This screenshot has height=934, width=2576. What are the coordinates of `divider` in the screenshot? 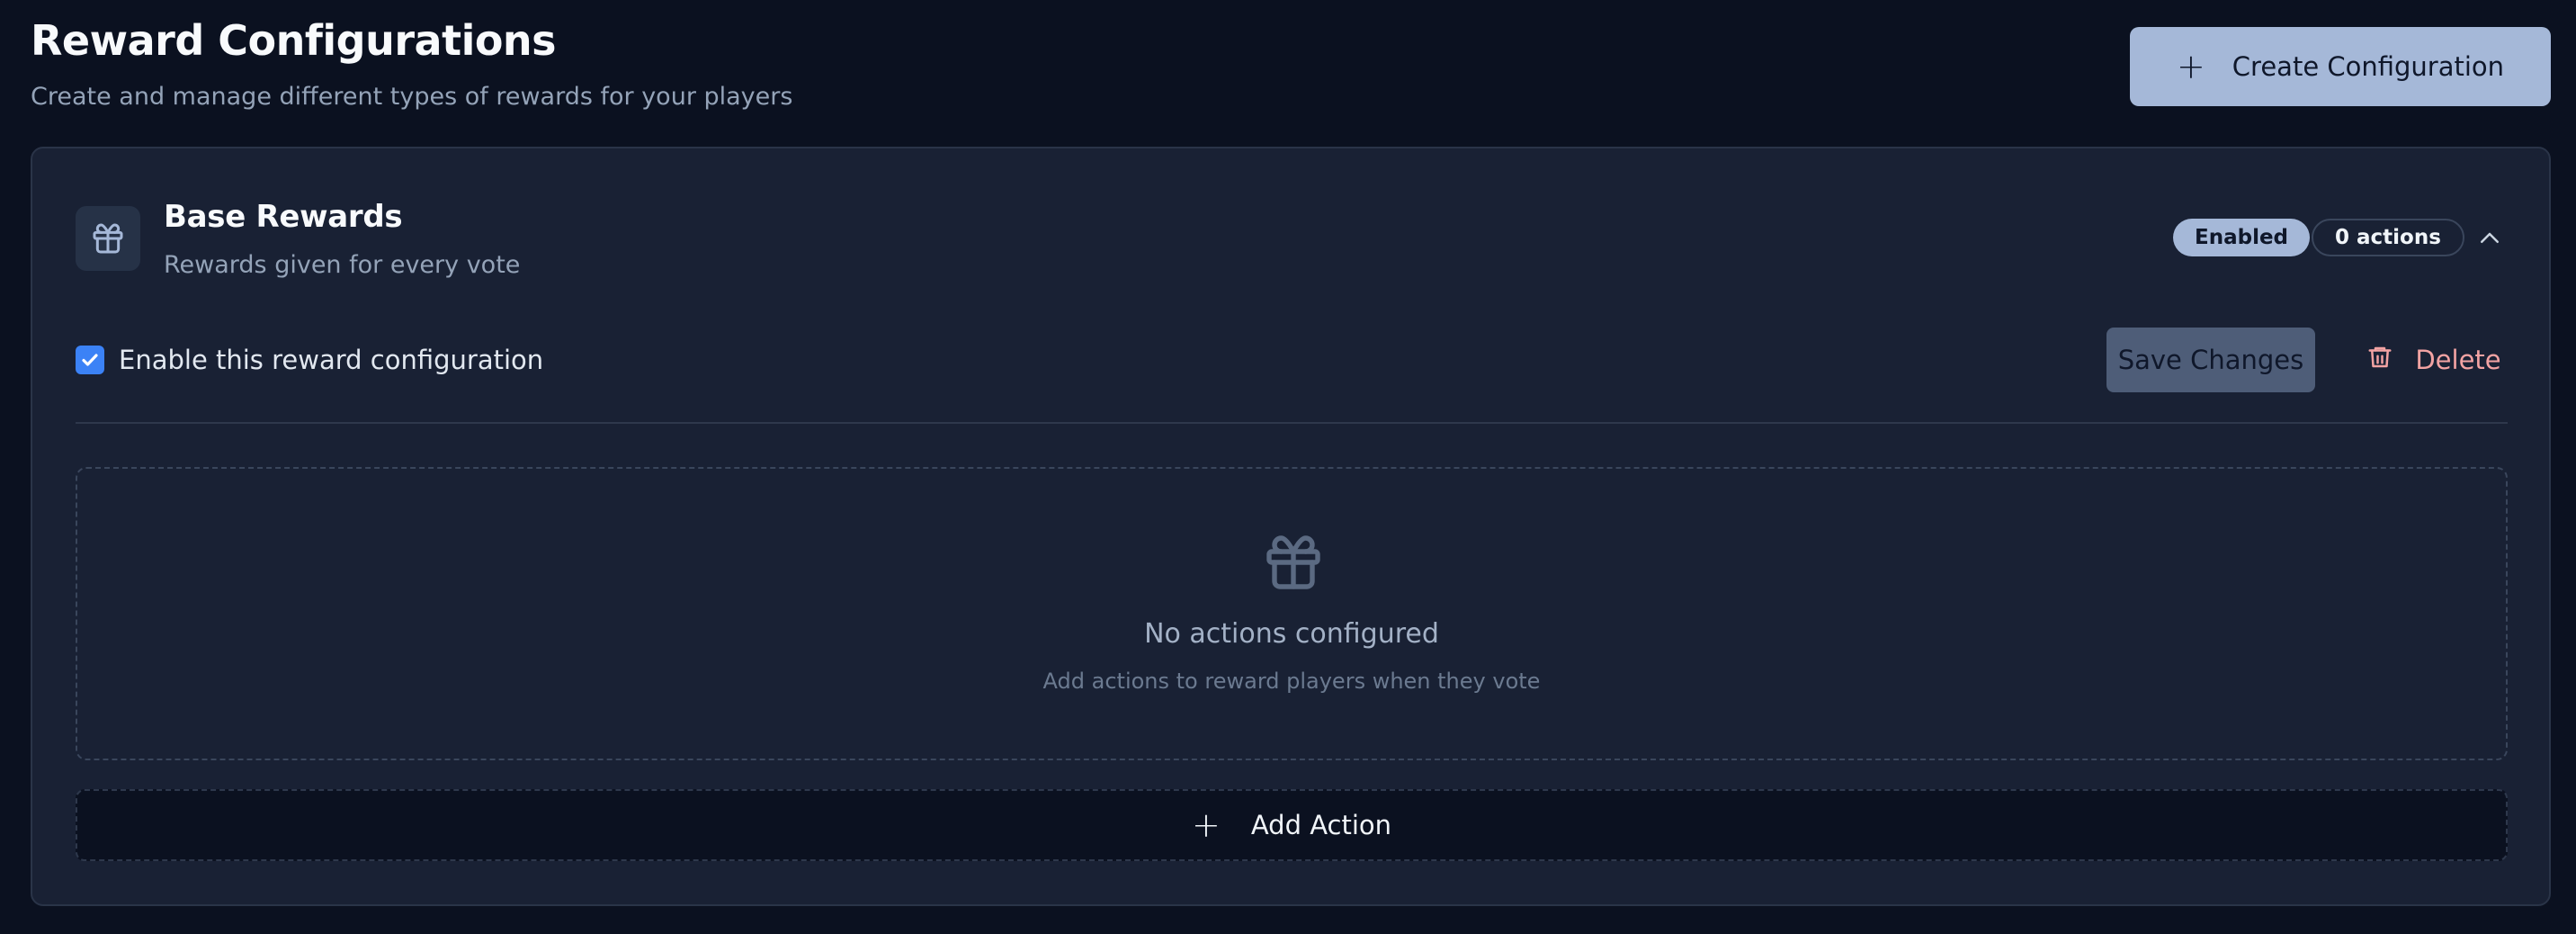 It's located at (1292, 423).